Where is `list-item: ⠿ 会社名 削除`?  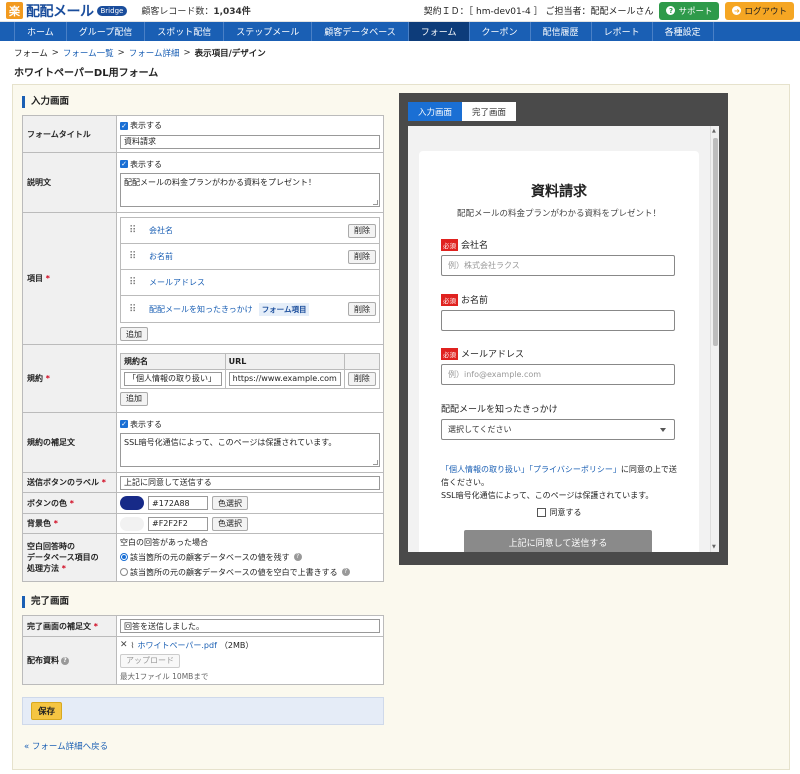
list-item: ⠿ 会社名 削除 is located at coordinates (250, 231).